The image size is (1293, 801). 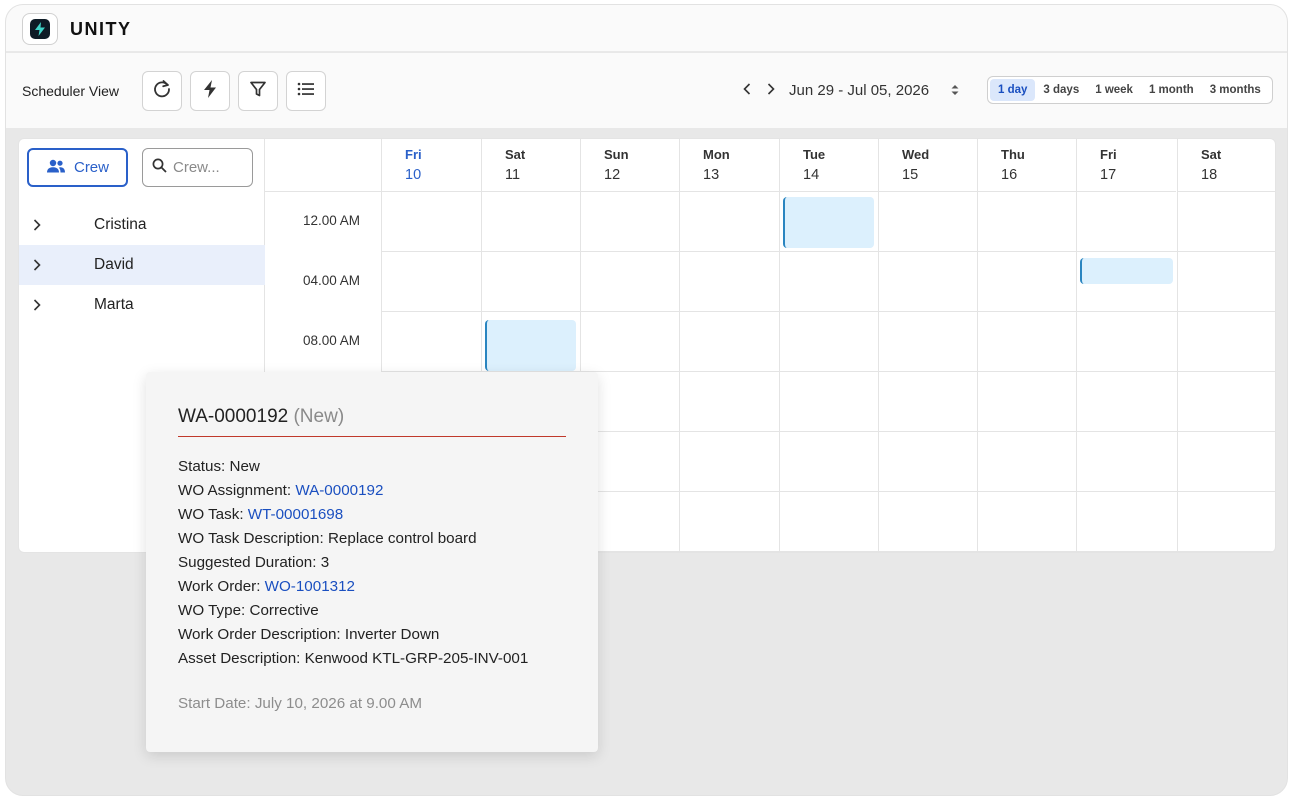 I want to click on search-icon, so click(x=159, y=168).